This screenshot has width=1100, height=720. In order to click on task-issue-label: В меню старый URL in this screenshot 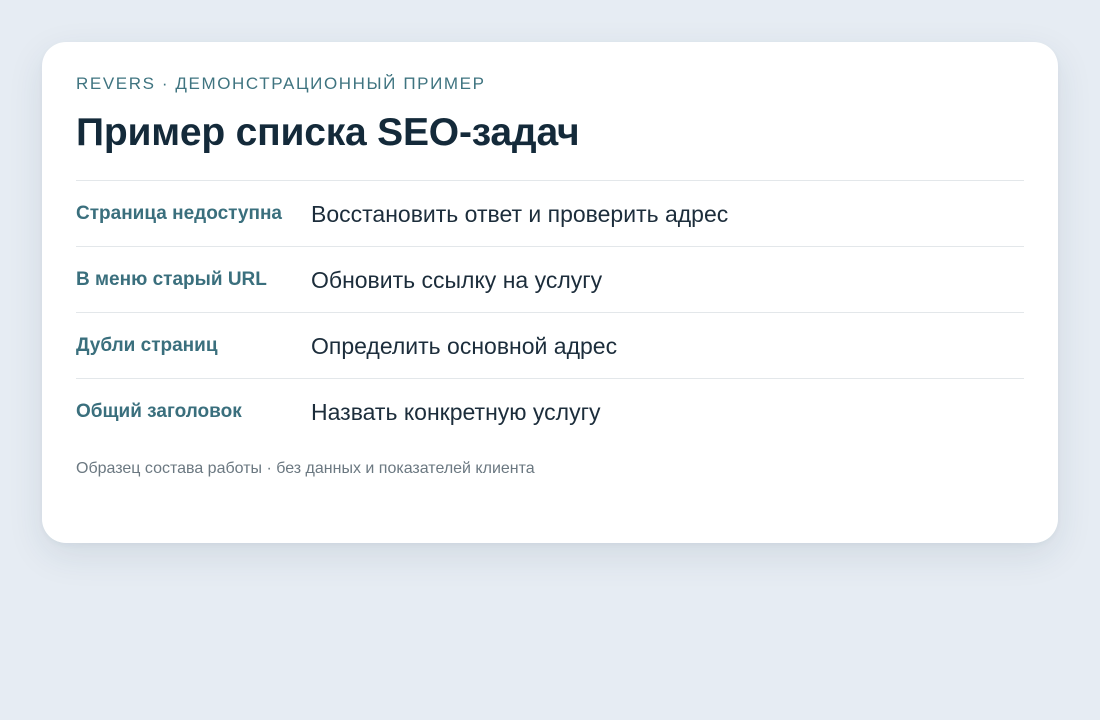, I will do `click(171, 279)`.